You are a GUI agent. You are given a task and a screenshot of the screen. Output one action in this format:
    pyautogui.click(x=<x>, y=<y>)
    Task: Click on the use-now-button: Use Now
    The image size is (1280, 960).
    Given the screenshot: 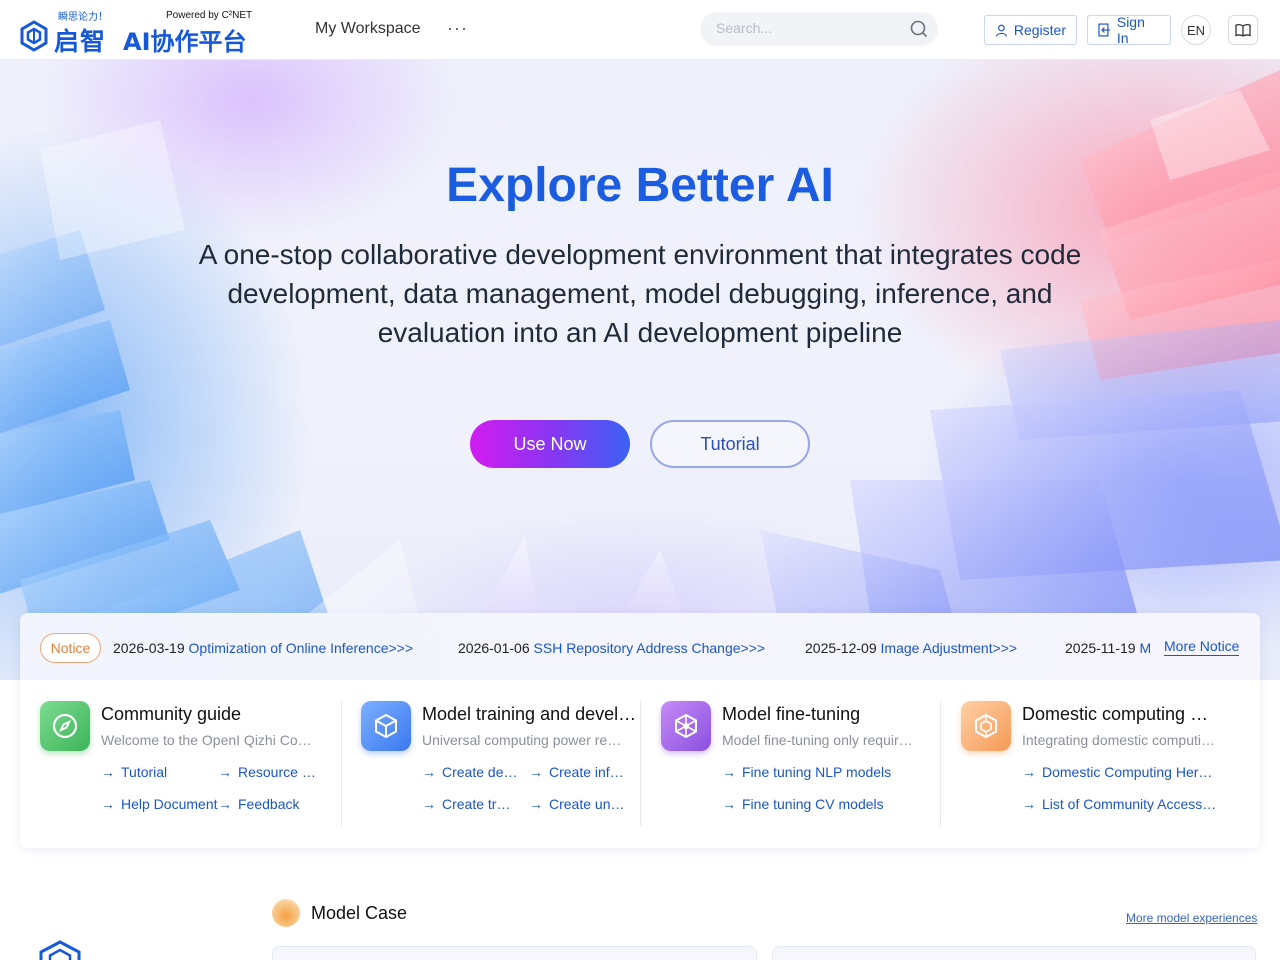 What is the action you would take?
    pyautogui.click(x=550, y=444)
    